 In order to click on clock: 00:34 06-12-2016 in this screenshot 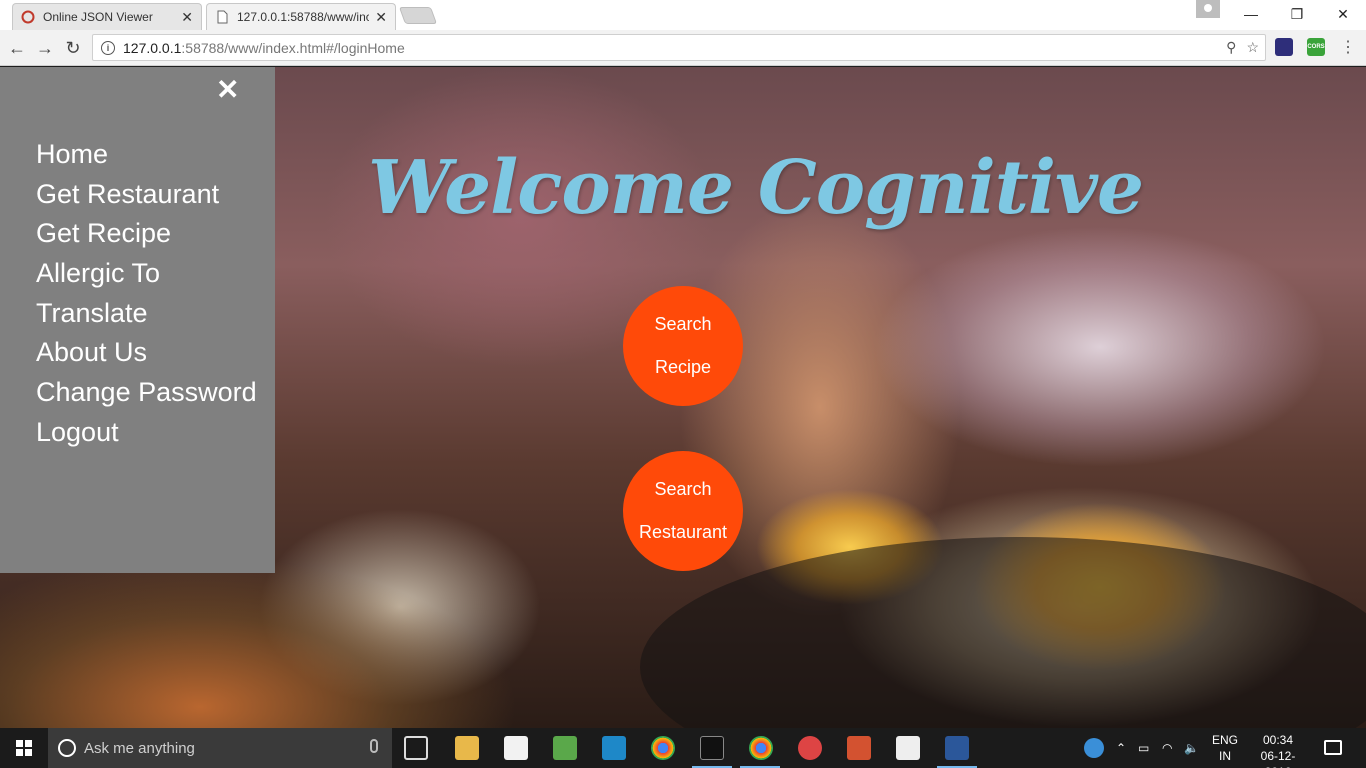, I will do `click(1278, 750)`.